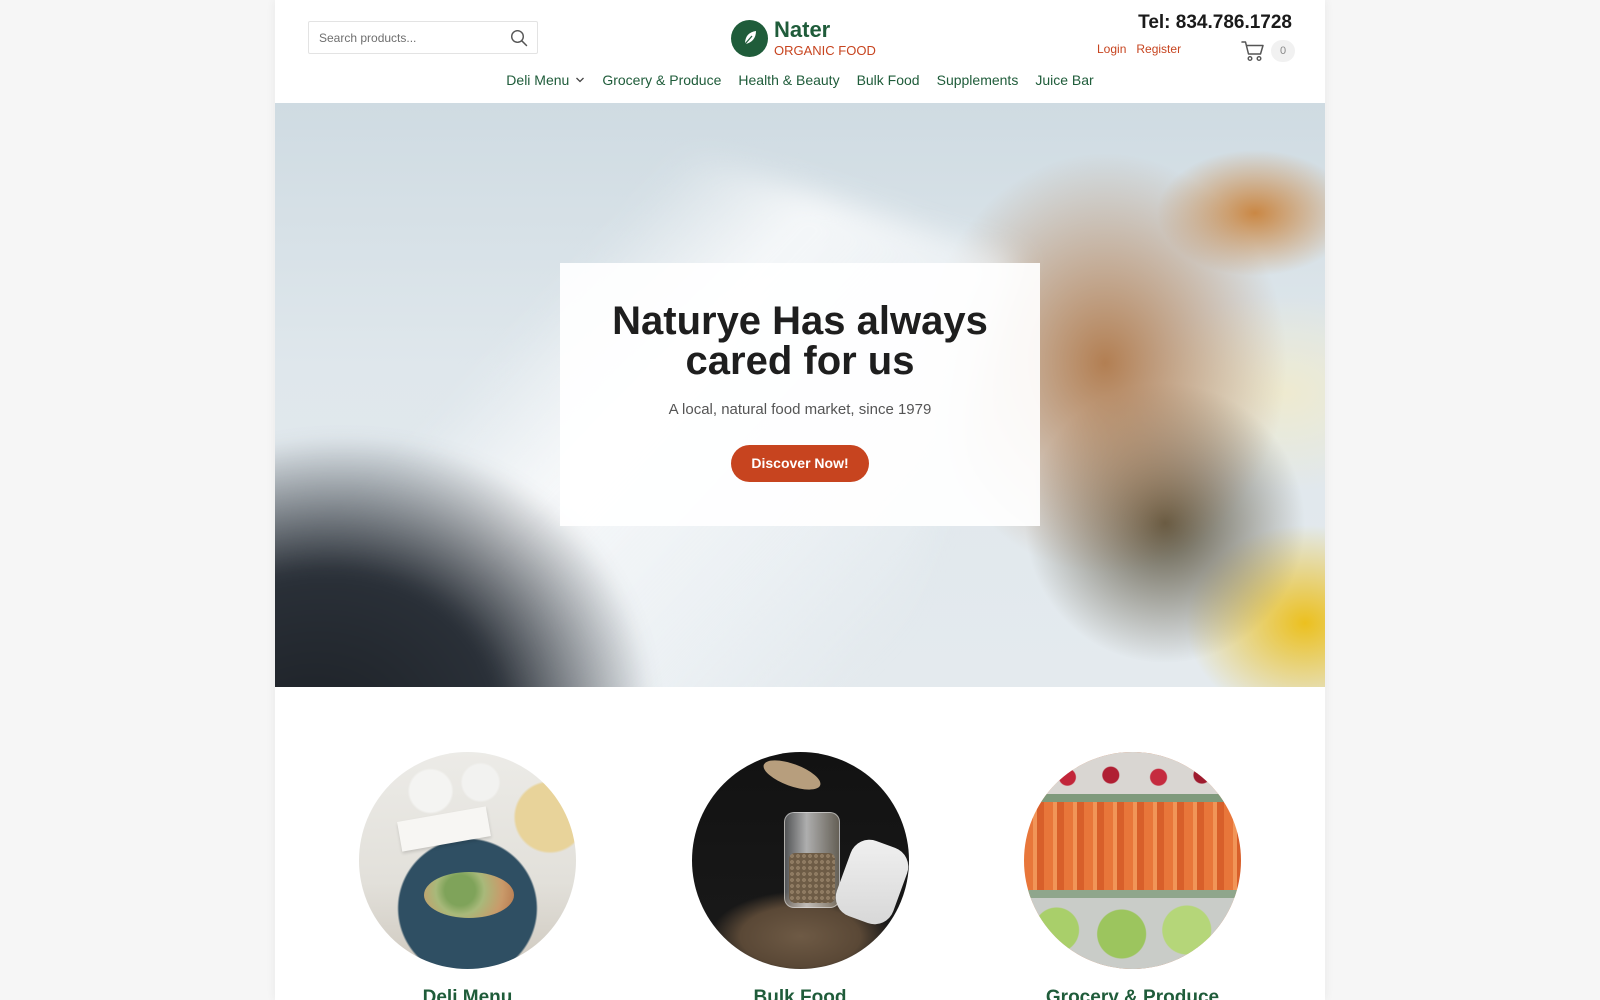  I want to click on cart-icon, so click(1252, 51).